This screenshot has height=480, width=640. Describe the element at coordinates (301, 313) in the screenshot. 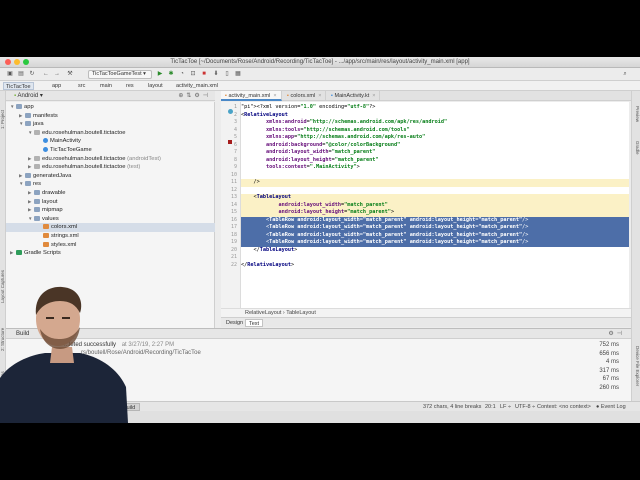

I see `xml-breadcrumb-item: TableLayout` at that location.